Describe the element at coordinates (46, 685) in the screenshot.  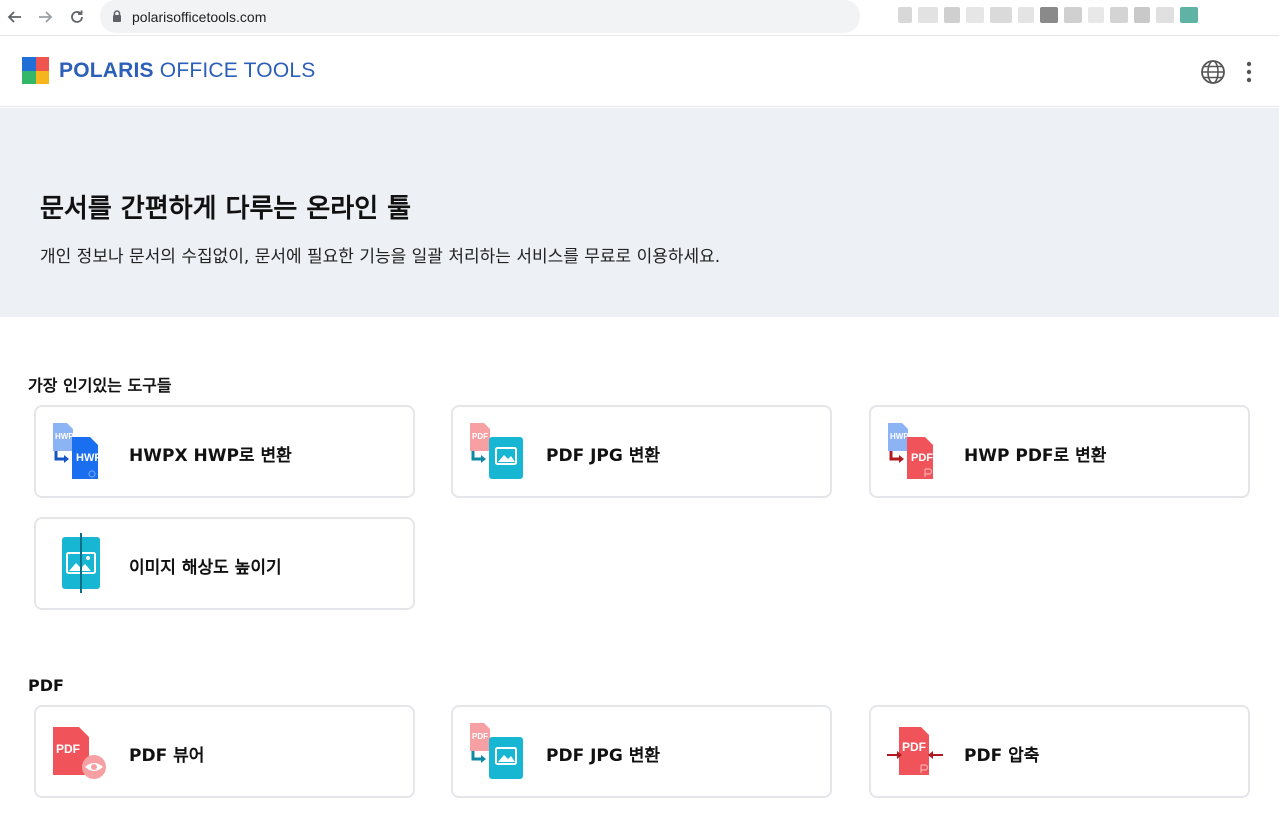
I see `section-title-pdf: PDF` at that location.